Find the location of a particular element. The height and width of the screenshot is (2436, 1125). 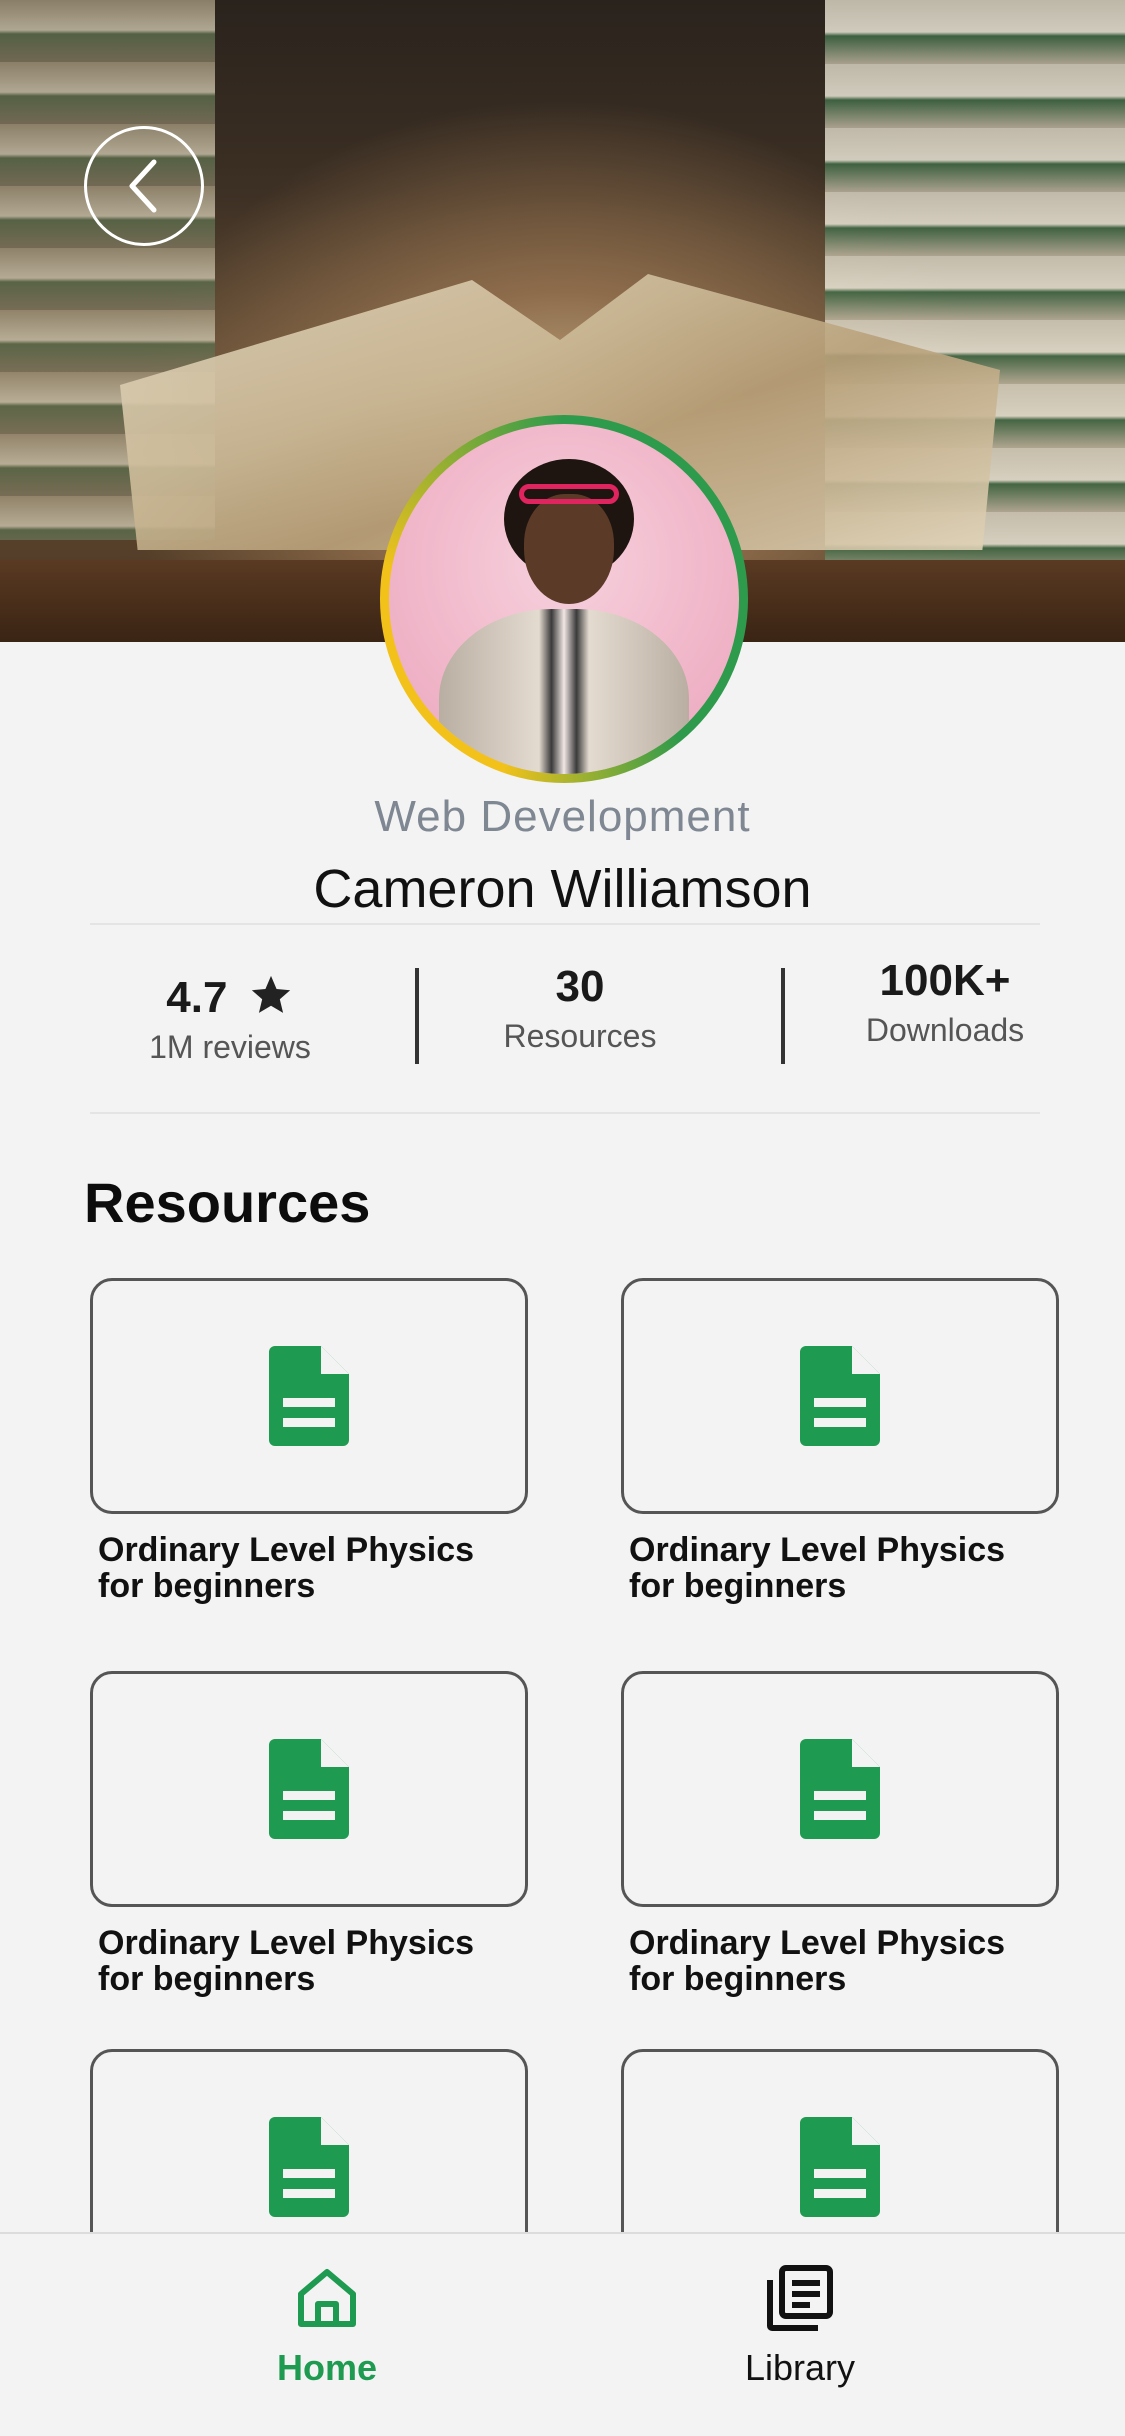

nav-item-home: Home is located at coordinates (327, 2326).